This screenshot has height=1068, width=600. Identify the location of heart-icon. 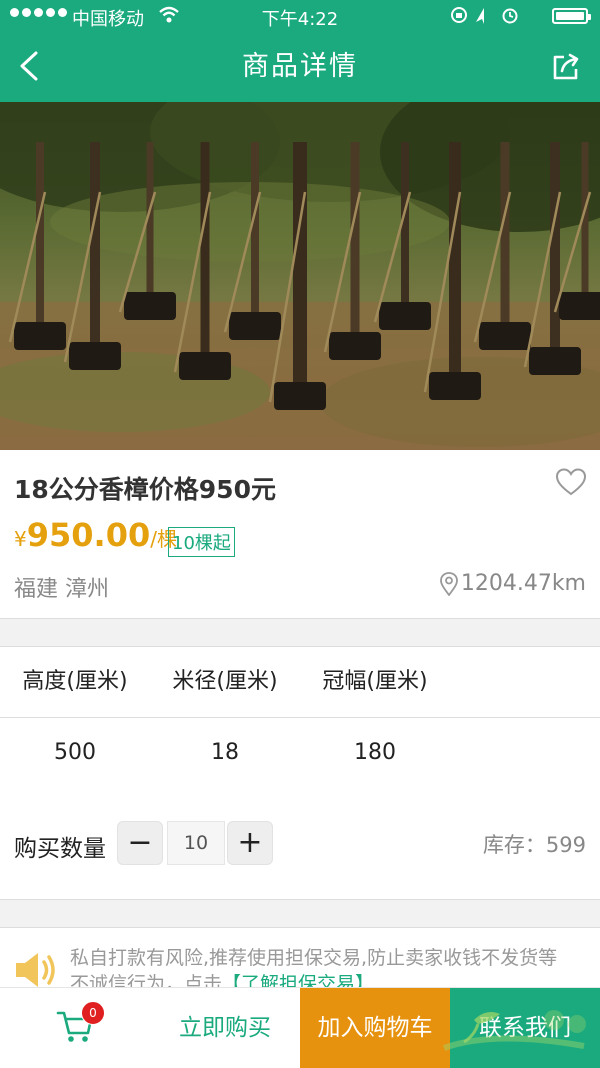
(571, 482).